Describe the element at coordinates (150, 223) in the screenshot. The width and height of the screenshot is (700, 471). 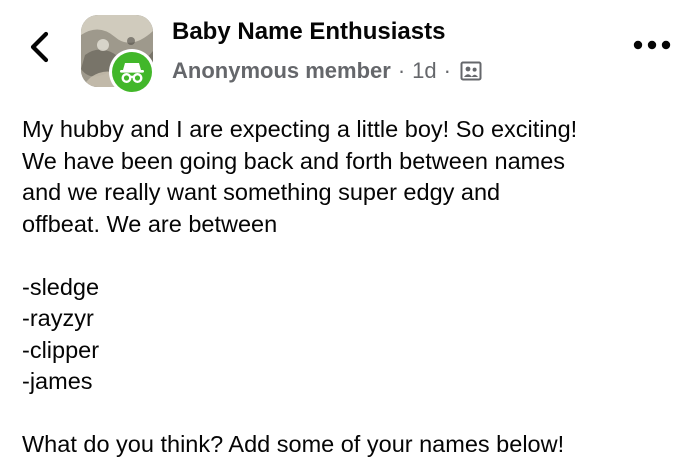
I see `post-text-line: offbeat. We are between` at that location.